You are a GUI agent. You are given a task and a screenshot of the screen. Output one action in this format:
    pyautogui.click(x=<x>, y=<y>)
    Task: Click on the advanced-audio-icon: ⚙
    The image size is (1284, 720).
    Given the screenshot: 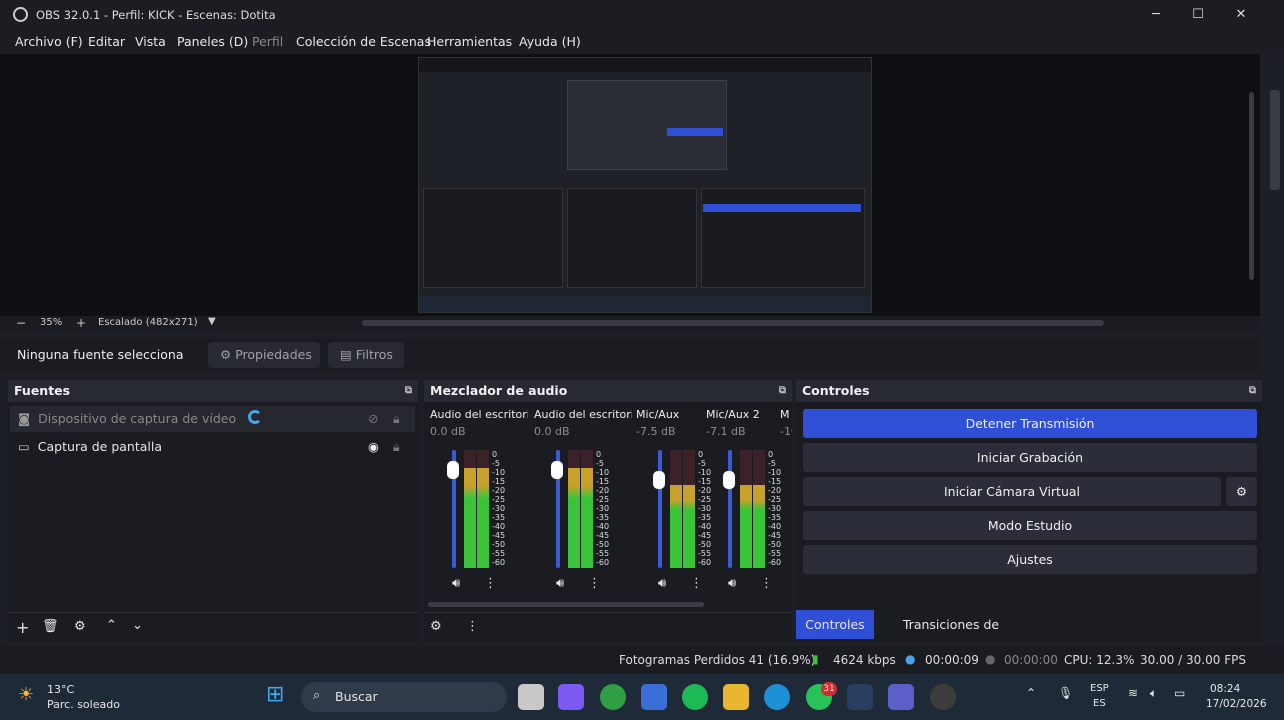 What is the action you would take?
    pyautogui.click(x=436, y=626)
    